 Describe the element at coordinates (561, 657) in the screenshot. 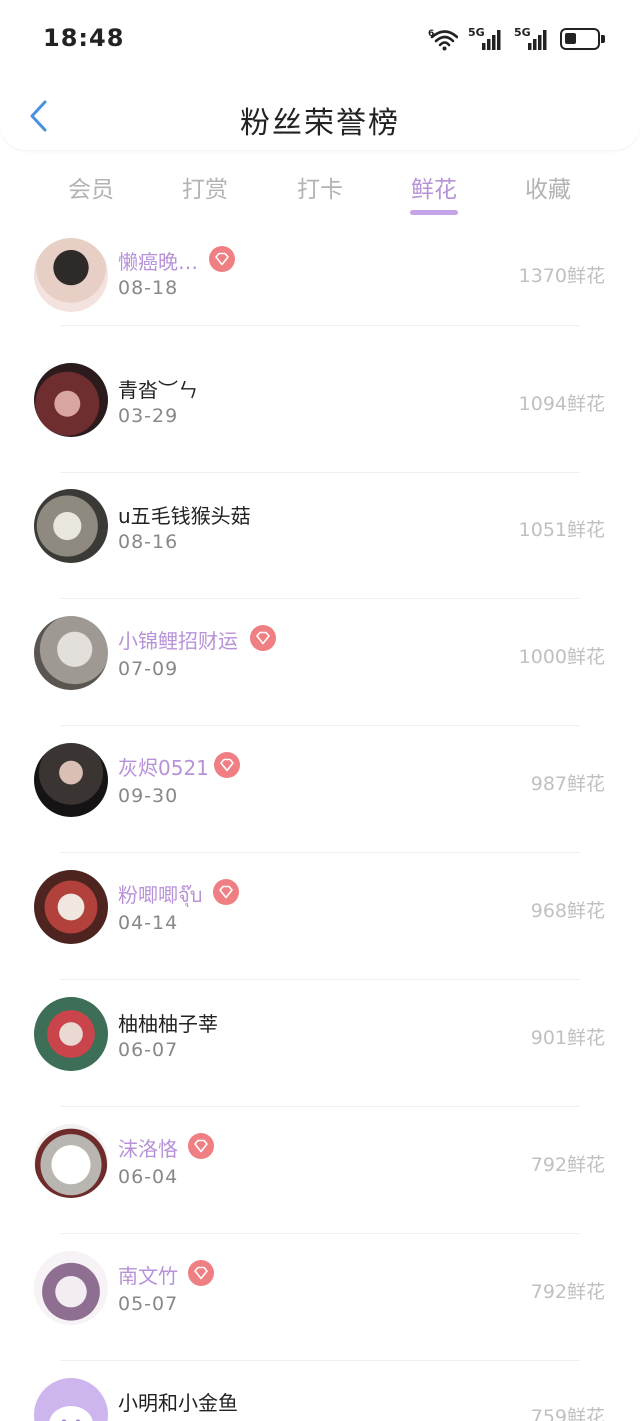

I see `flower-count: 1000鲜花` at that location.